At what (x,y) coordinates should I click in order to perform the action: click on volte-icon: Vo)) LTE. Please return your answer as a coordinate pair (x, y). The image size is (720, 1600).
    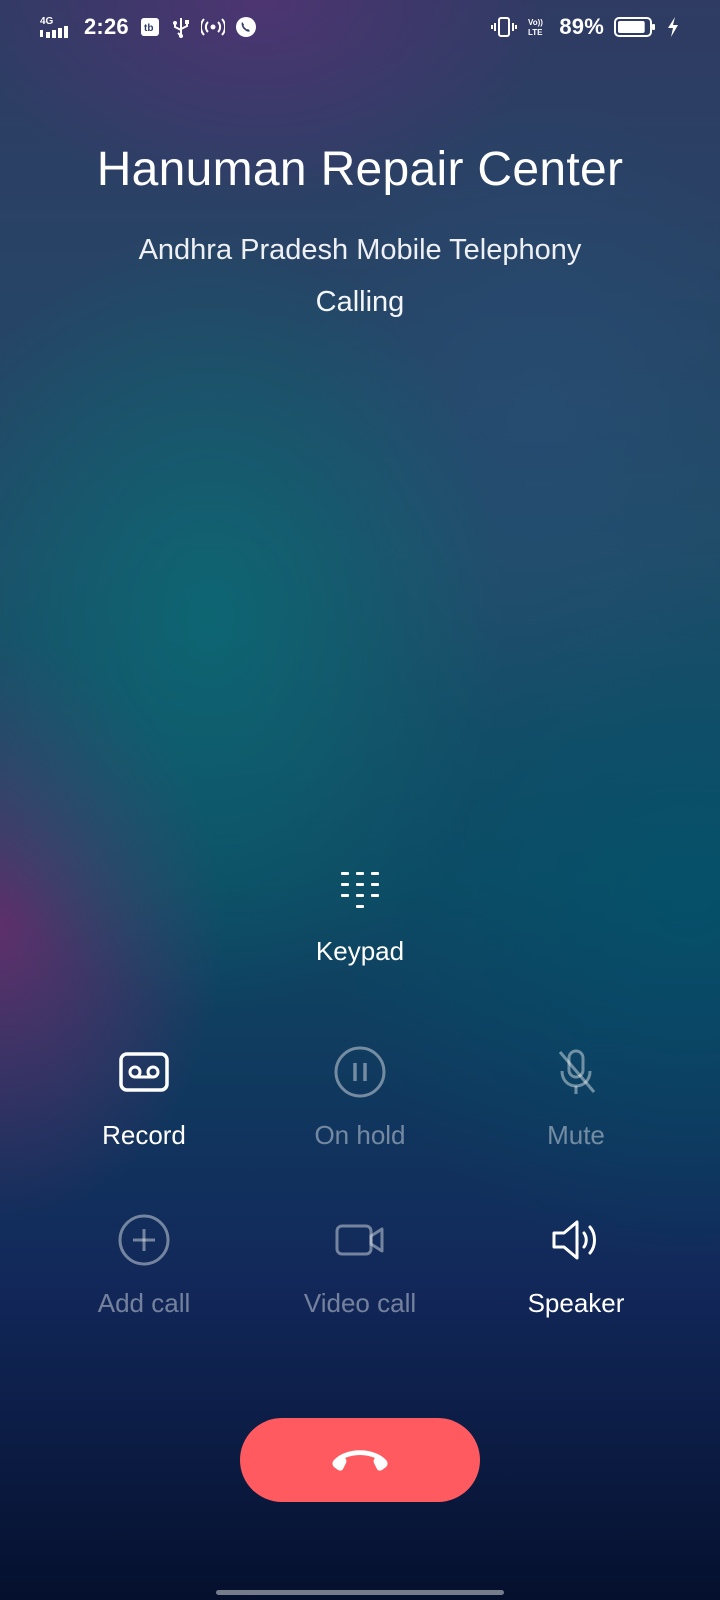
    Looking at the image, I should click on (538, 27).